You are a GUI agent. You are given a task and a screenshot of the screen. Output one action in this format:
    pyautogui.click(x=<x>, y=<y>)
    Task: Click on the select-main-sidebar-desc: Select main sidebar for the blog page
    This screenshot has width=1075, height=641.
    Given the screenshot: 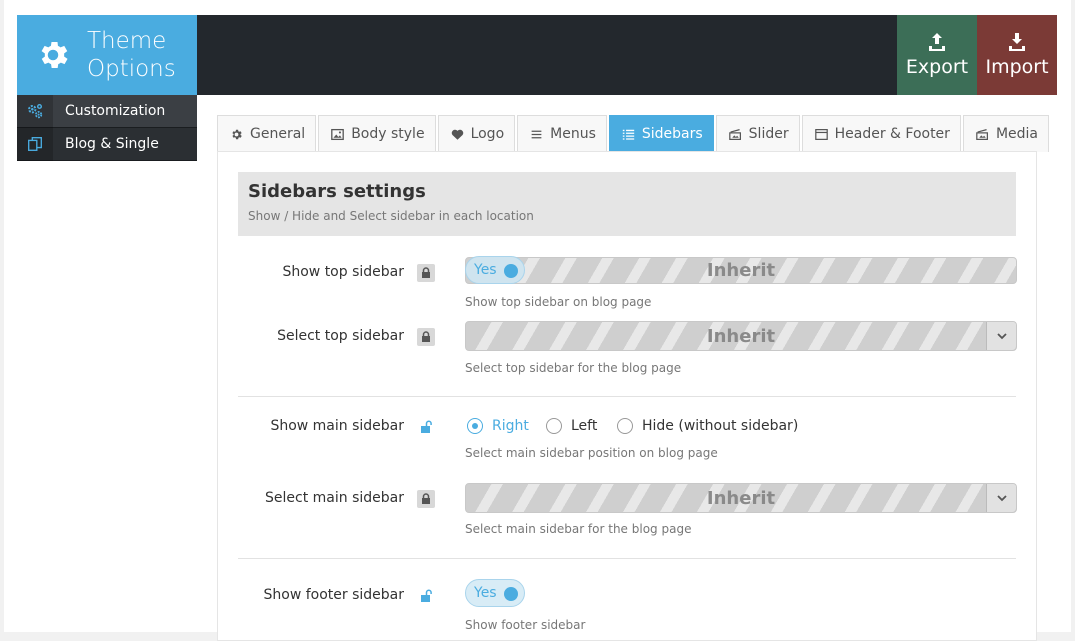 What is the action you would take?
    pyautogui.click(x=578, y=529)
    